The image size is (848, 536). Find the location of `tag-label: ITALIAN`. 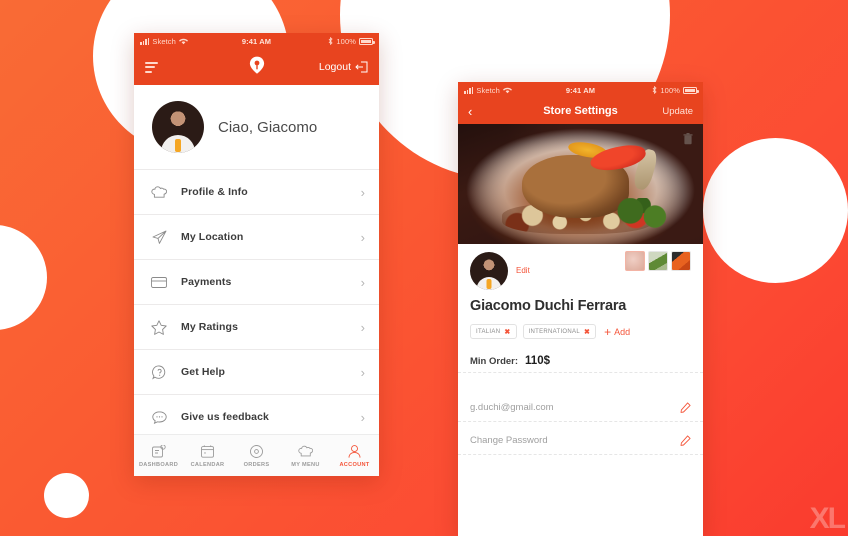

tag-label: ITALIAN is located at coordinates (488, 331).